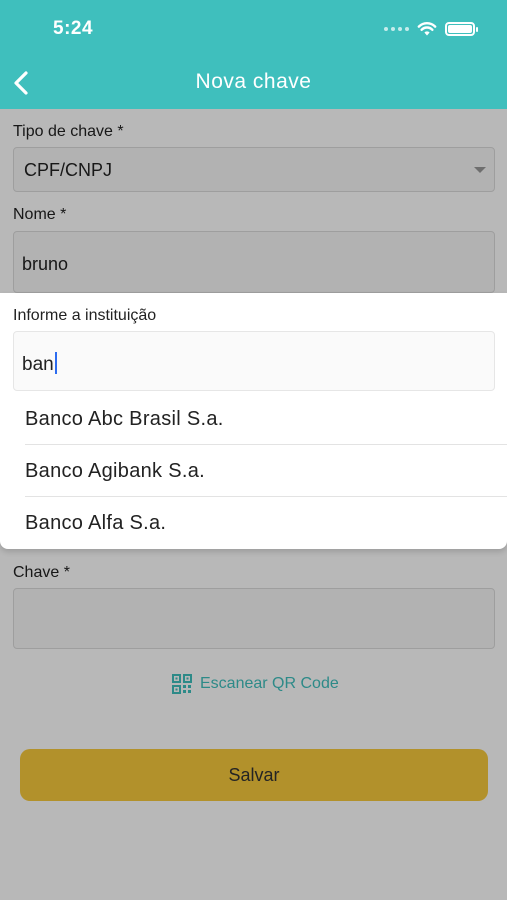 The width and height of the screenshot is (507, 900). Describe the element at coordinates (39, 364) in the screenshot. I see `institution-query: ban` at that location.